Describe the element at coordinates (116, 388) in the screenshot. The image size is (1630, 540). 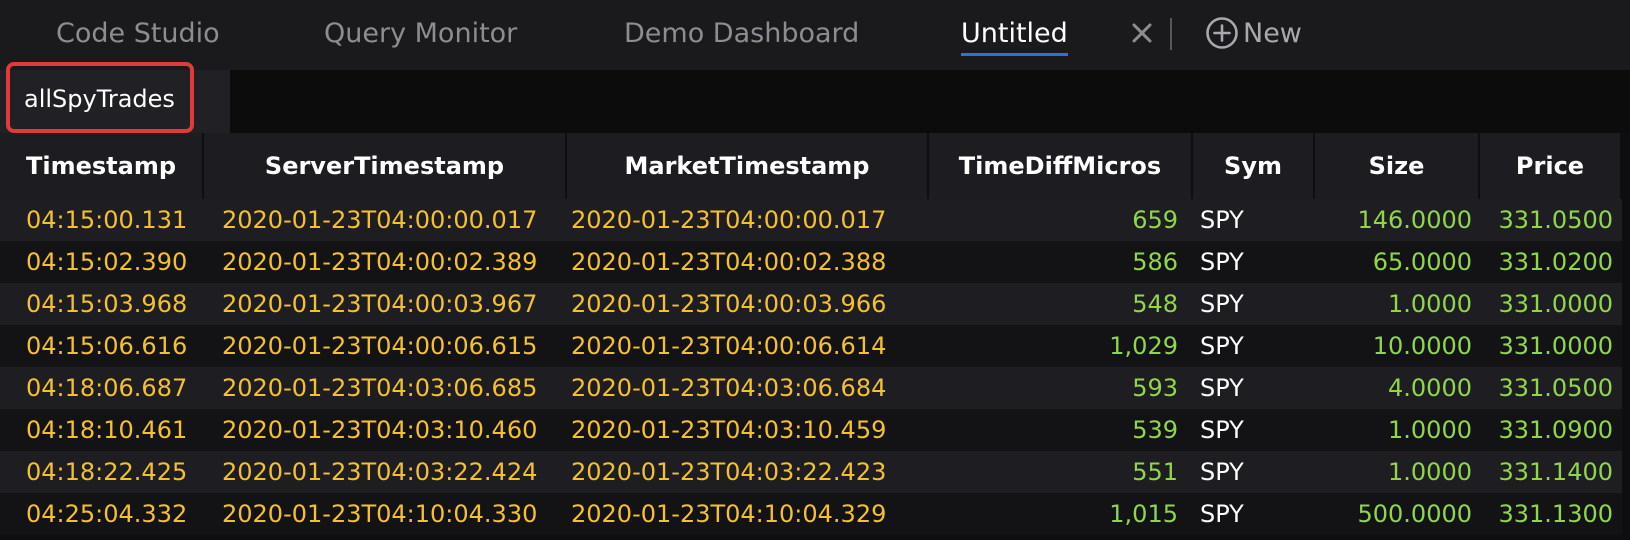
I see `cell-timestamp: 04:18:06.687` at that location.